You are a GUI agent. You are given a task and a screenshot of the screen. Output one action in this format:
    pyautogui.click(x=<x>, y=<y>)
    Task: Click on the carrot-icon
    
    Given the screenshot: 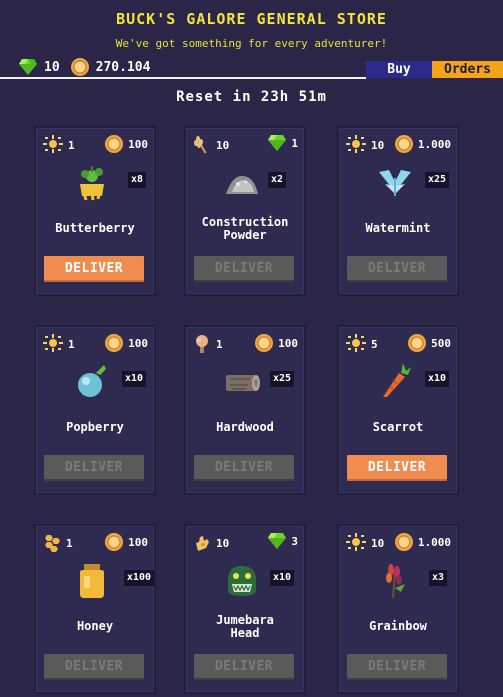 What is the action you would take?
    pyautogui.click(x=395, y=381)
    